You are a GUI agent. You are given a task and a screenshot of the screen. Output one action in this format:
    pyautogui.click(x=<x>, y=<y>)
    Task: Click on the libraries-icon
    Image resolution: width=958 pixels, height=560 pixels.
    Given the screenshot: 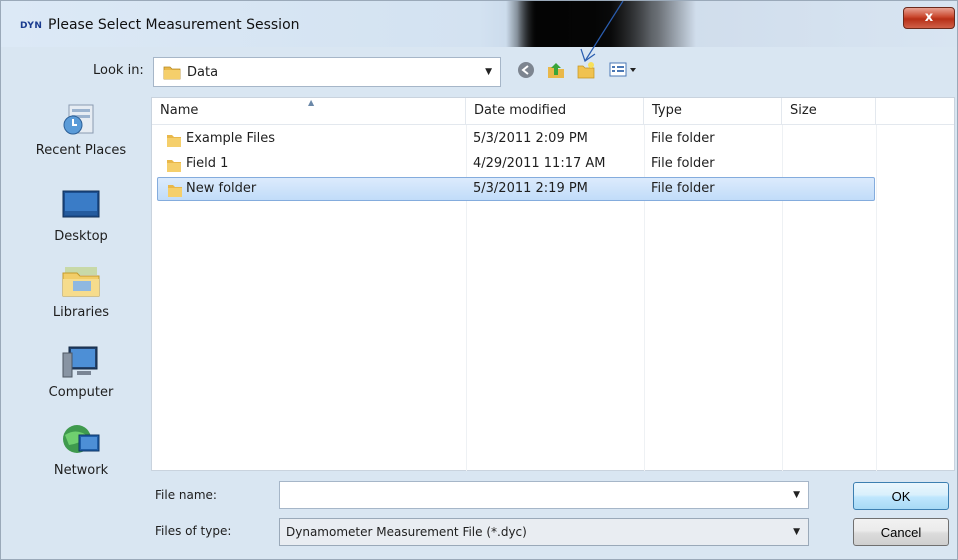 What is the action you would take?
    pyautogui.click(x=81, y=282)
    